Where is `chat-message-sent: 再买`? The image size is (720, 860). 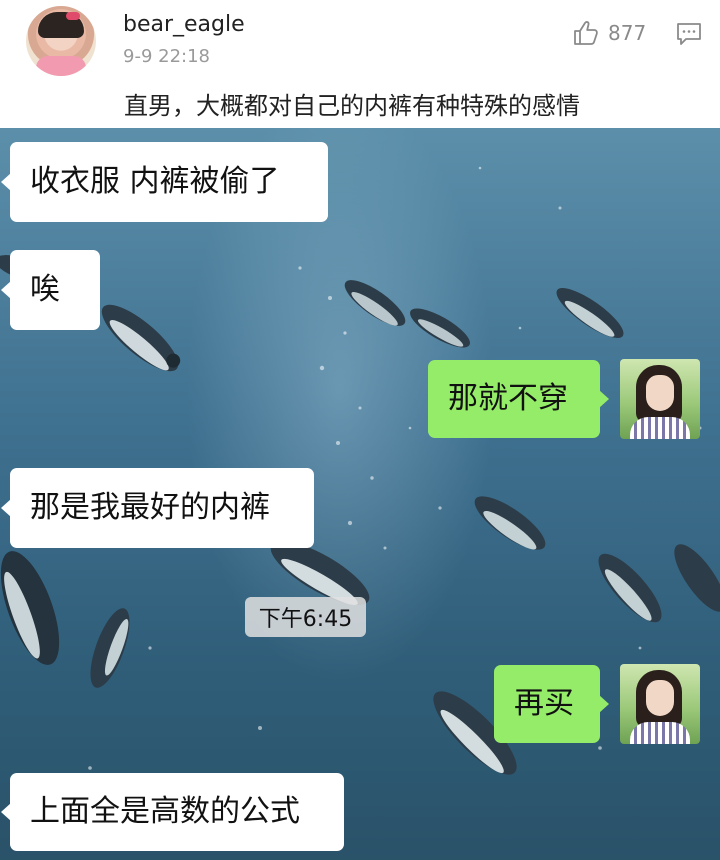
chat-message-sent: 再买 is located at coordinates (551, 704).